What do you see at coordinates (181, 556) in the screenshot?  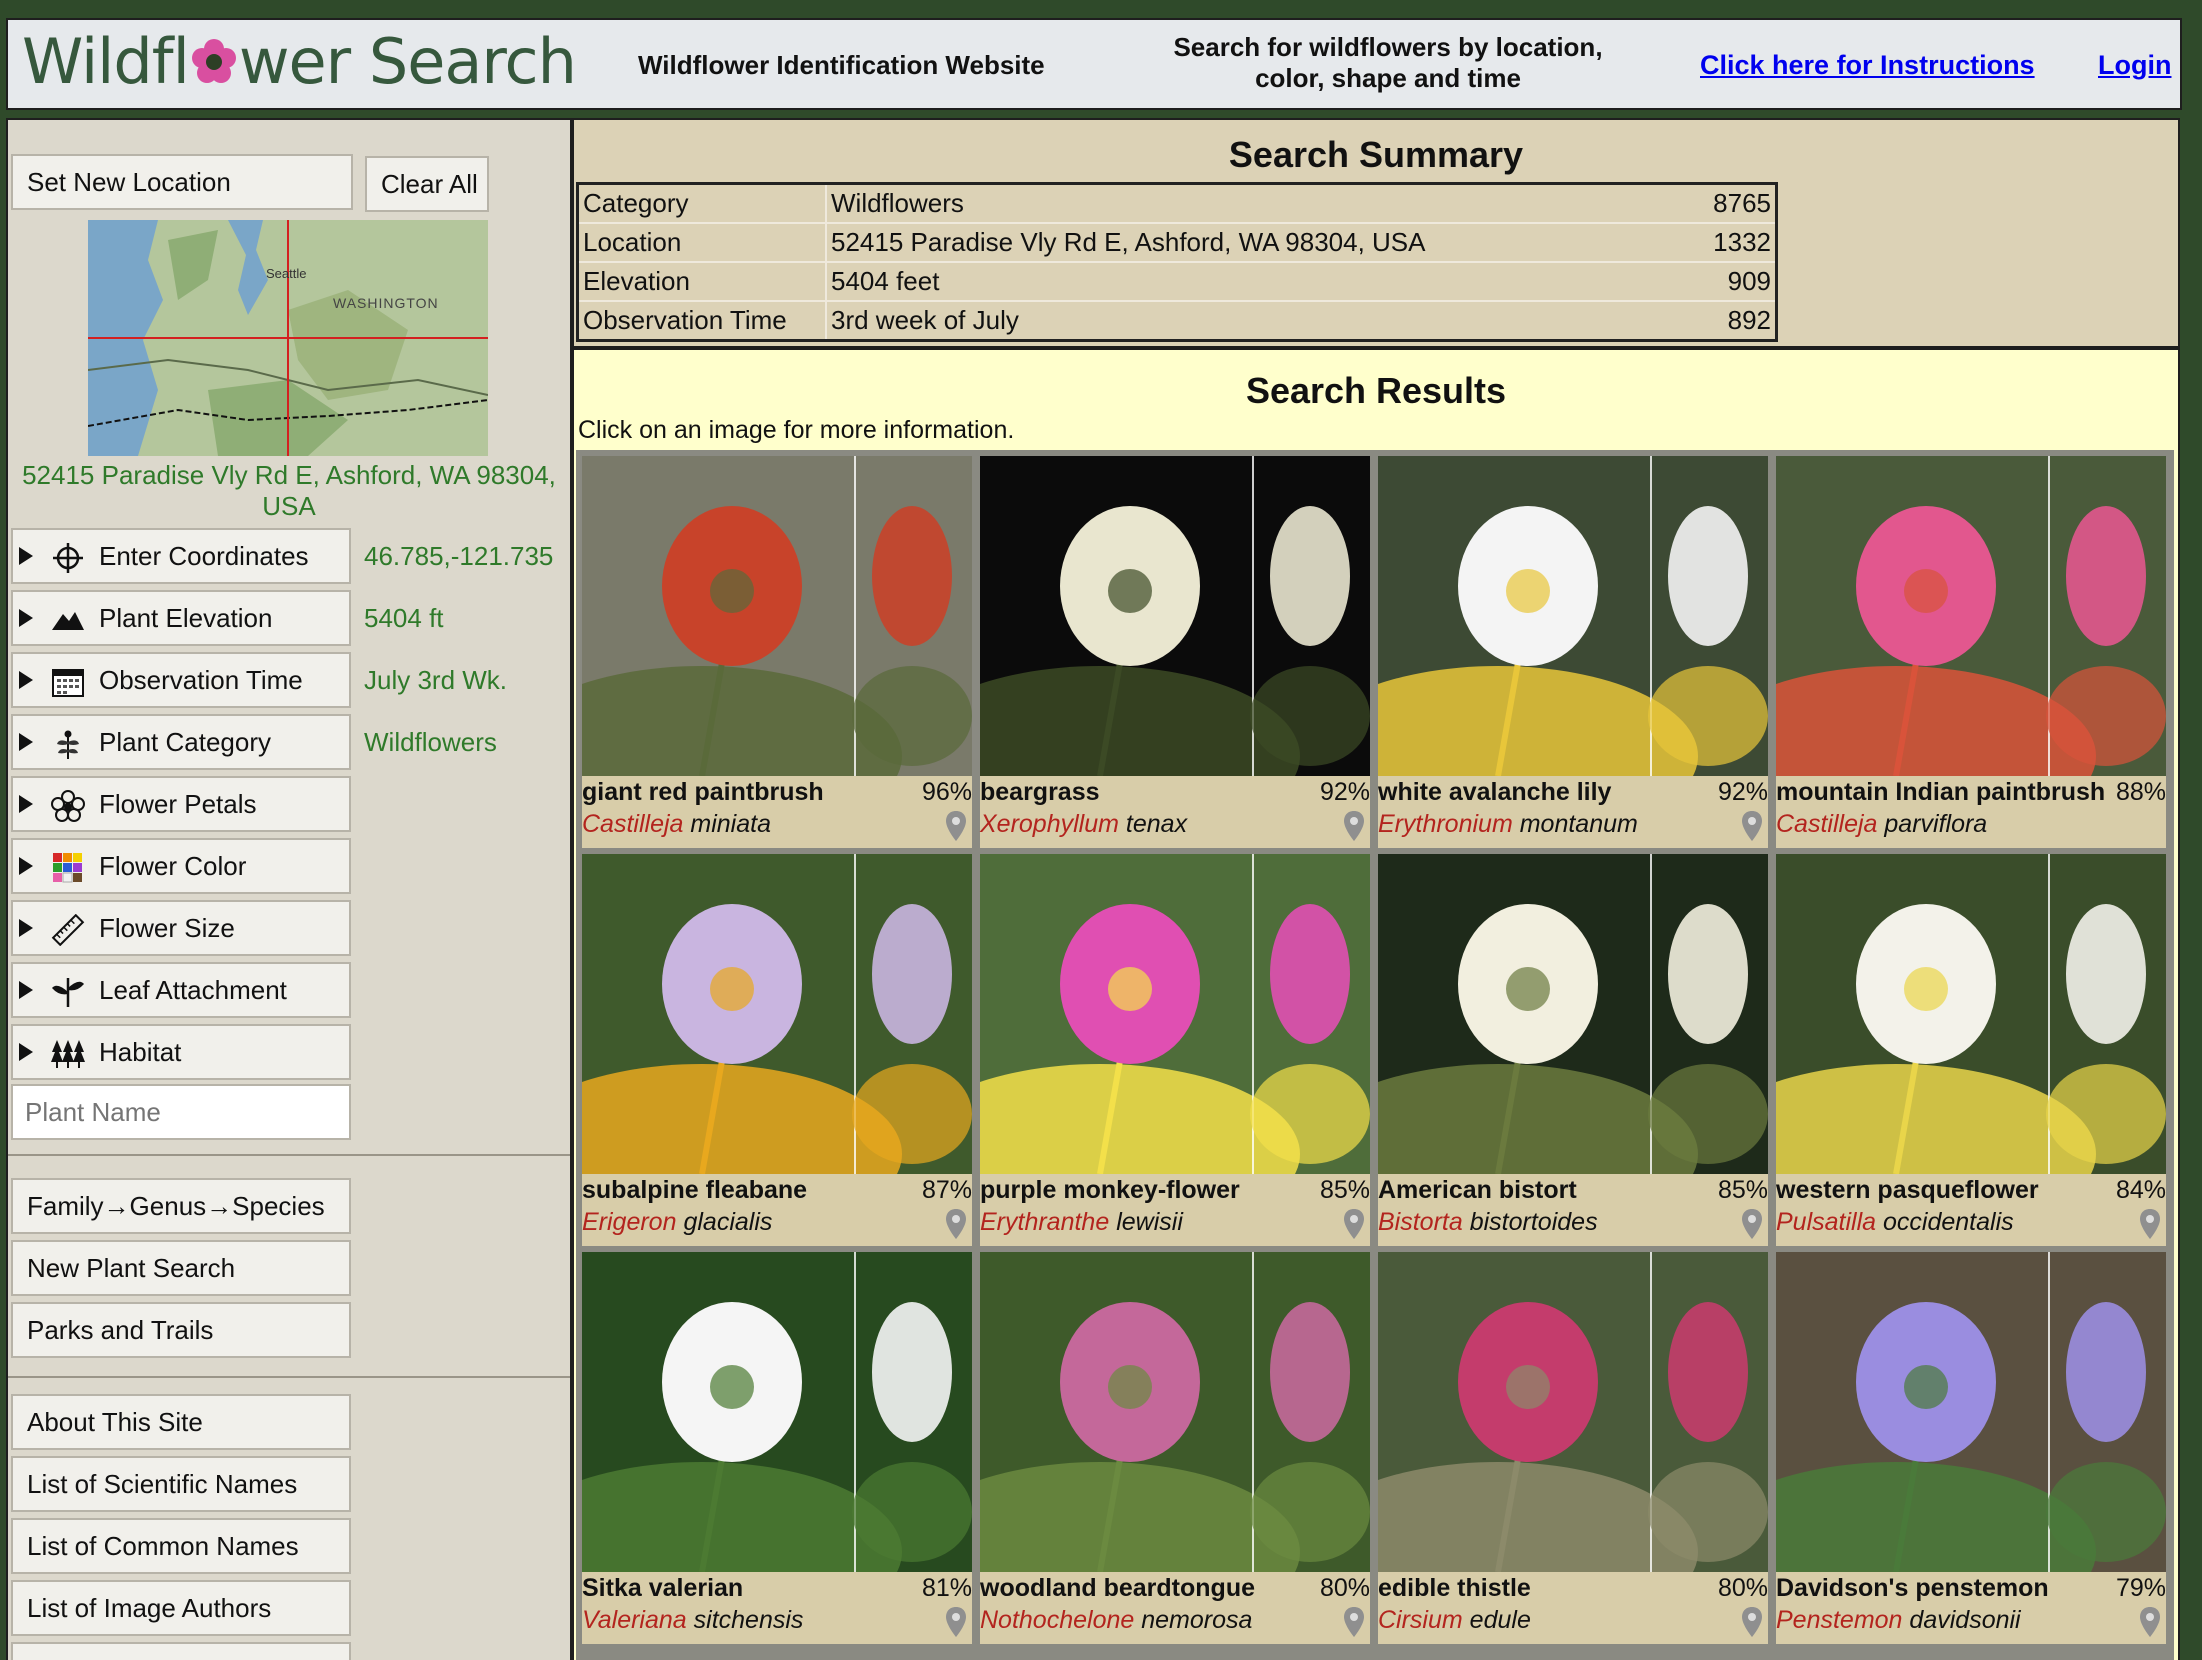 I see `enter-coordinates-button: Enter Coordinates` at bounding box center [181, 556].